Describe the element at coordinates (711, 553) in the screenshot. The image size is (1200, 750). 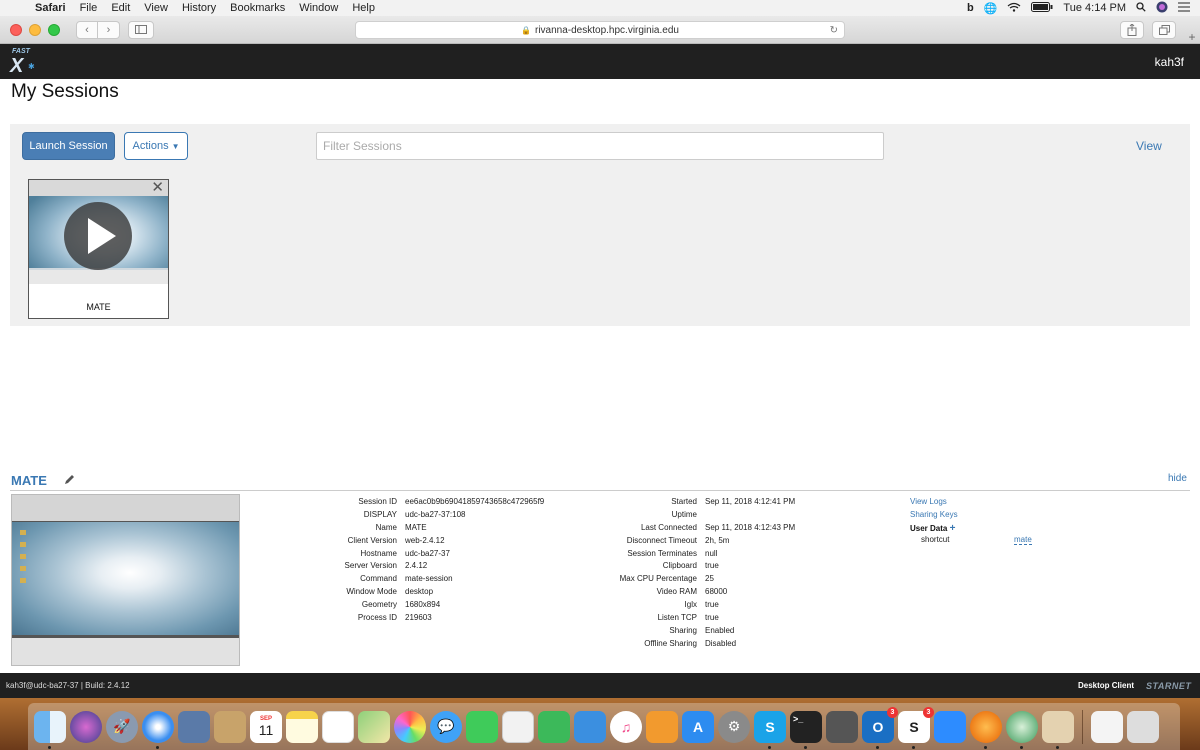
I see `info-value: null` at that location.